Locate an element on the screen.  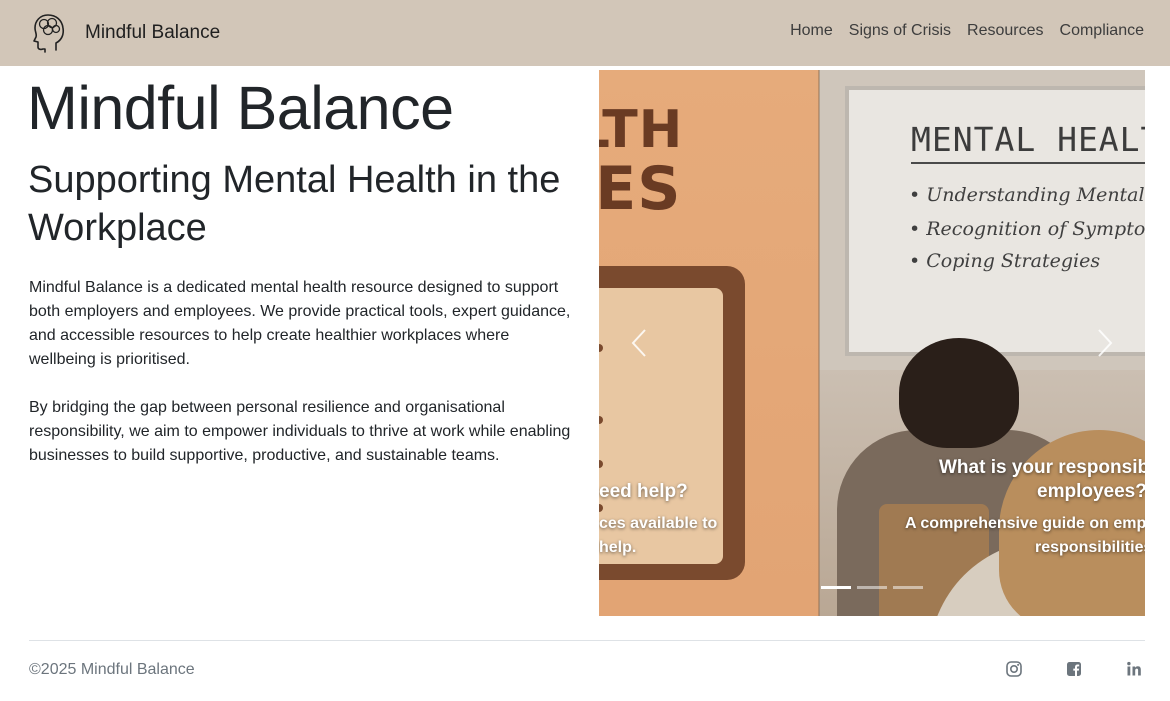
slide-caption-text: help. is located at coordinates (618, 547).